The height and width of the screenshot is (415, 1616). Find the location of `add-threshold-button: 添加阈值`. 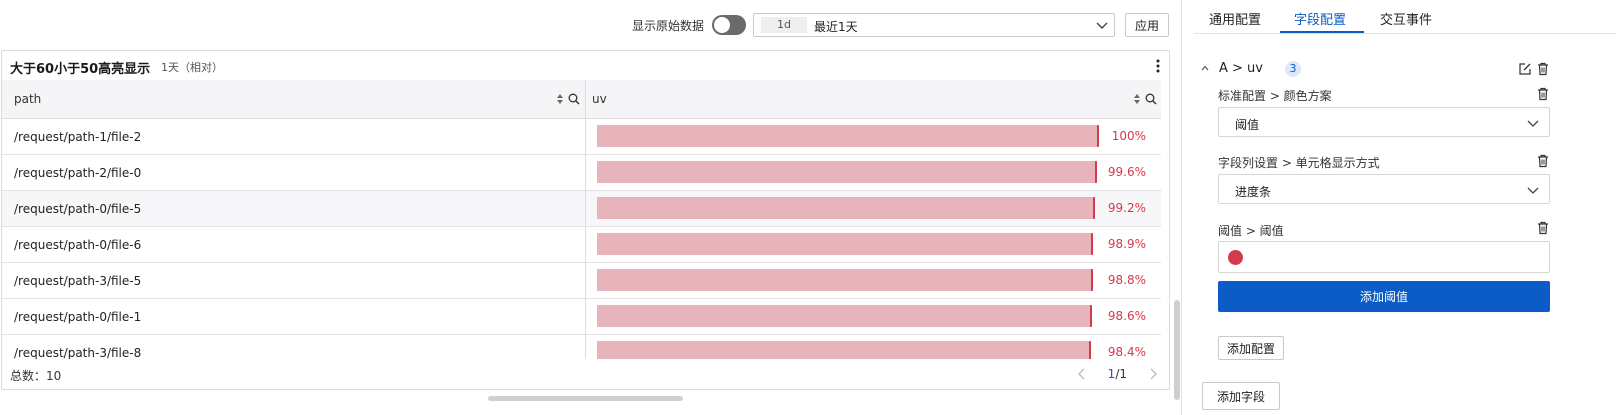

add-threshold-button: 添加阈值 is located at coordinates (1384, 296).